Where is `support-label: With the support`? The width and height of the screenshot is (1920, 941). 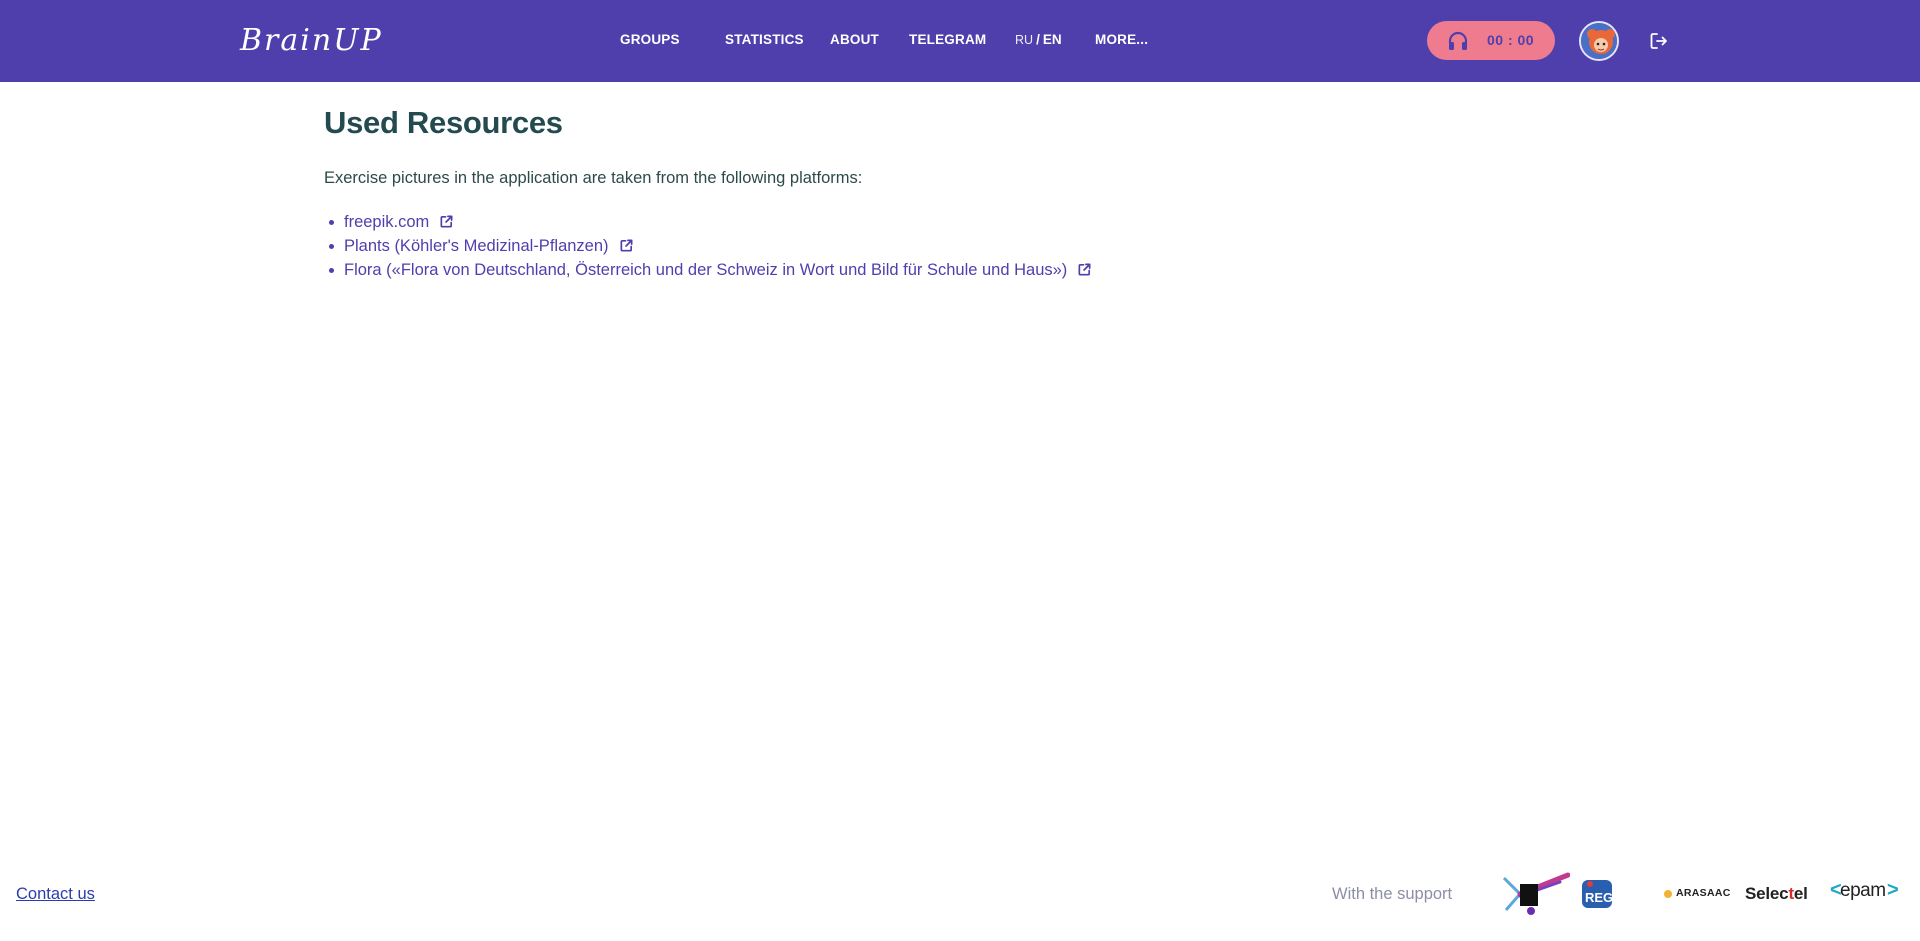 support-label: With the support is located at coordinates (1392, 894).